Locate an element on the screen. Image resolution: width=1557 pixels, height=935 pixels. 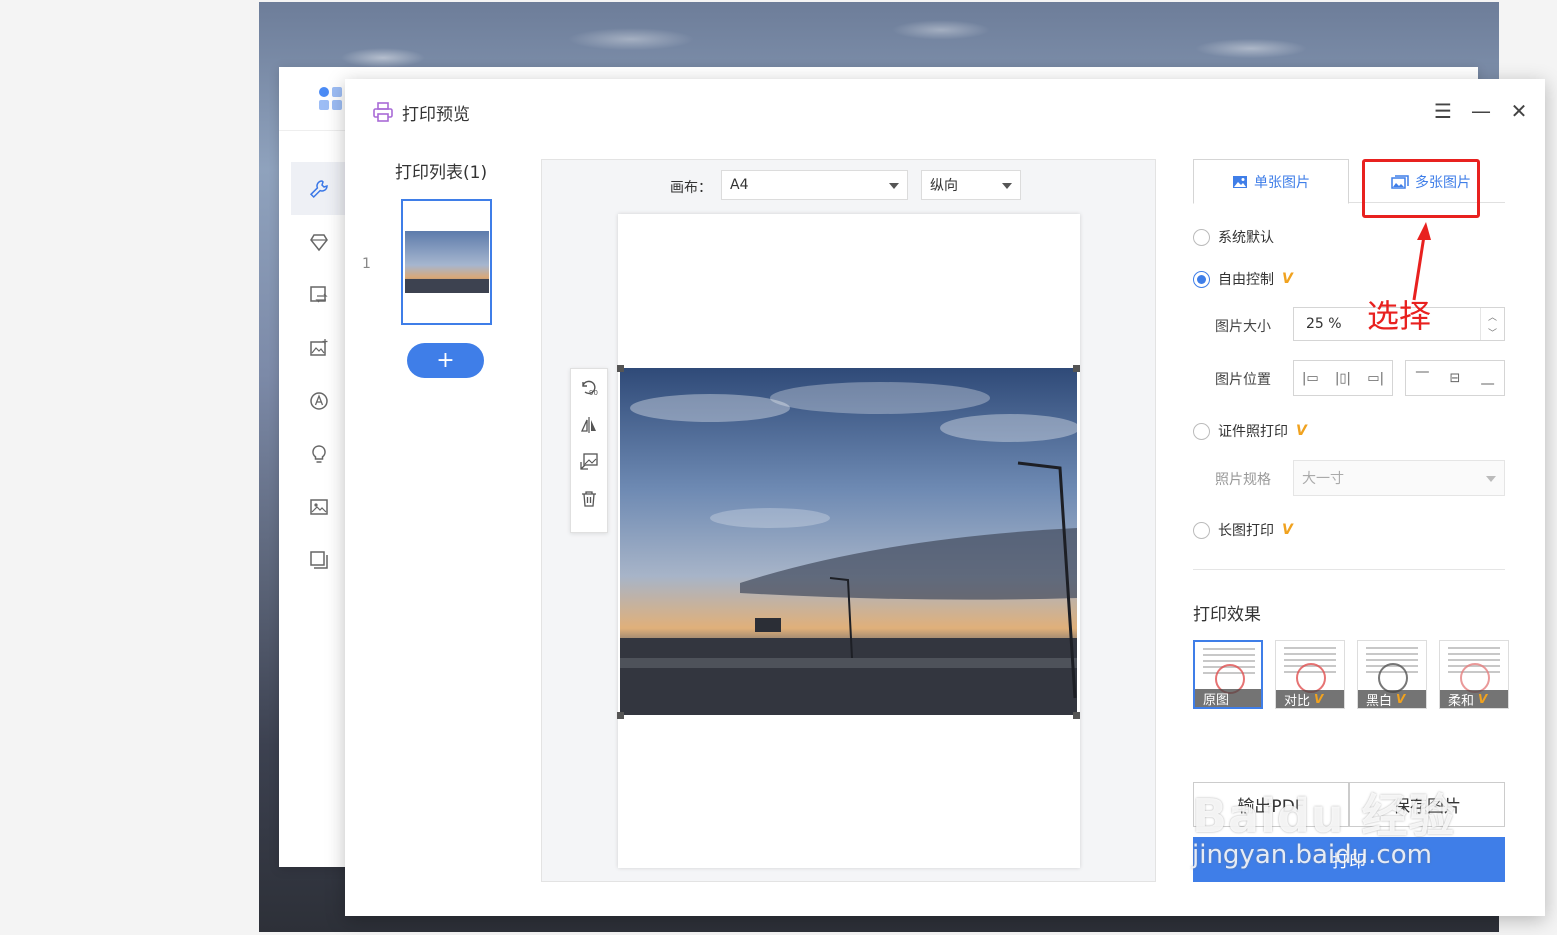
option-free-control: 自由控制 V is located at coordinates (1243, 279).